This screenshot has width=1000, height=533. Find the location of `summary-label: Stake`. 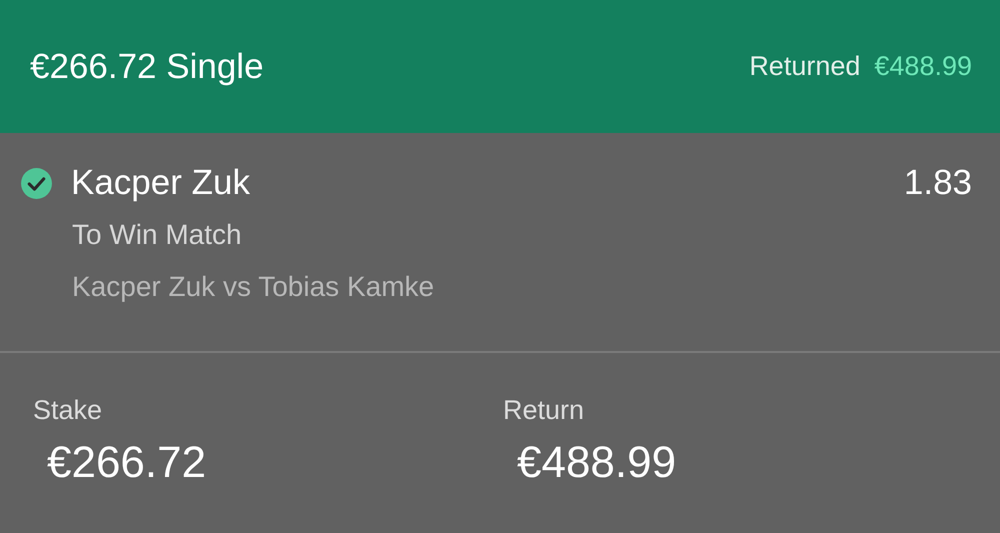

summary-label: Stake is located at coordinates (68, 410).